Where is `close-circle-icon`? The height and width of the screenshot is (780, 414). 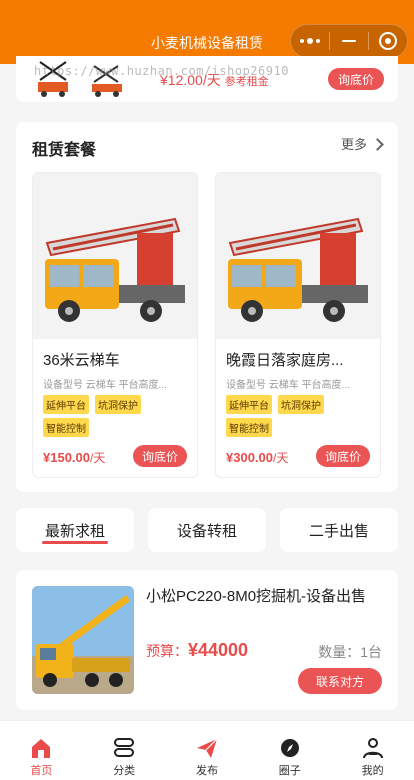
close-circle-icon is located at coordinates (388, 41).